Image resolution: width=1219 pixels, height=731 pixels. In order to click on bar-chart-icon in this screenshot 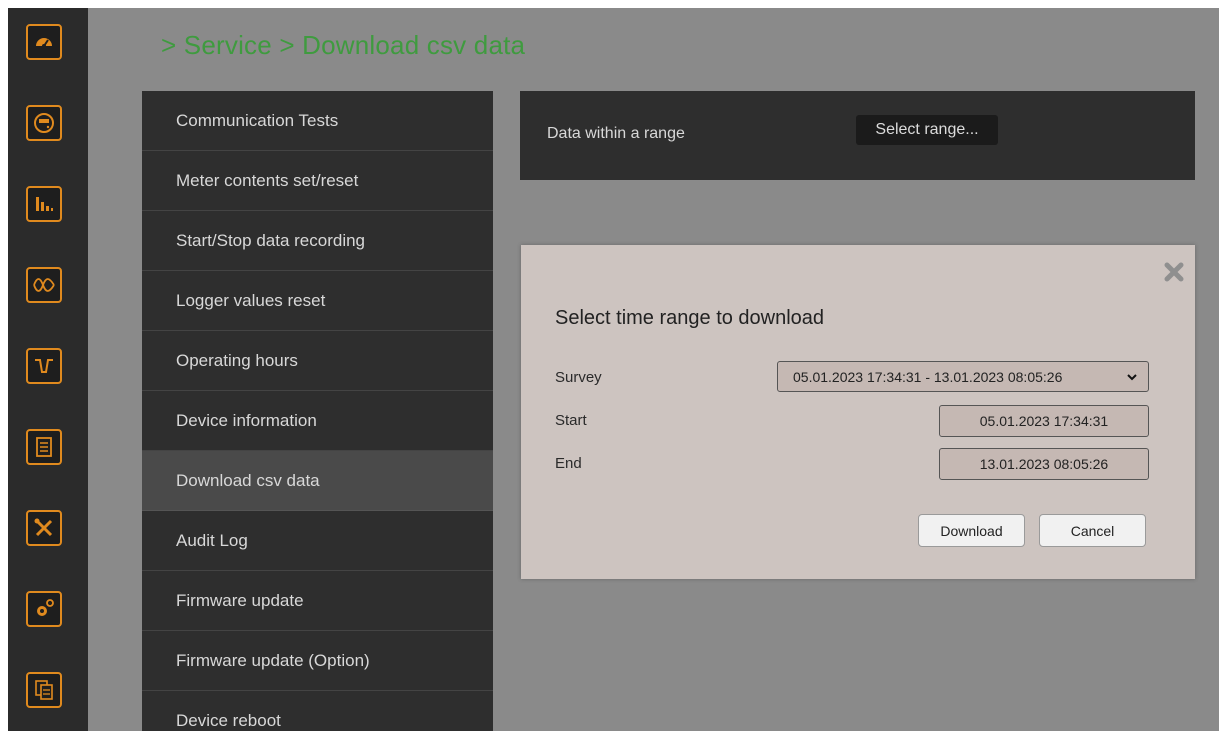, I will do `click(44, 204)`.